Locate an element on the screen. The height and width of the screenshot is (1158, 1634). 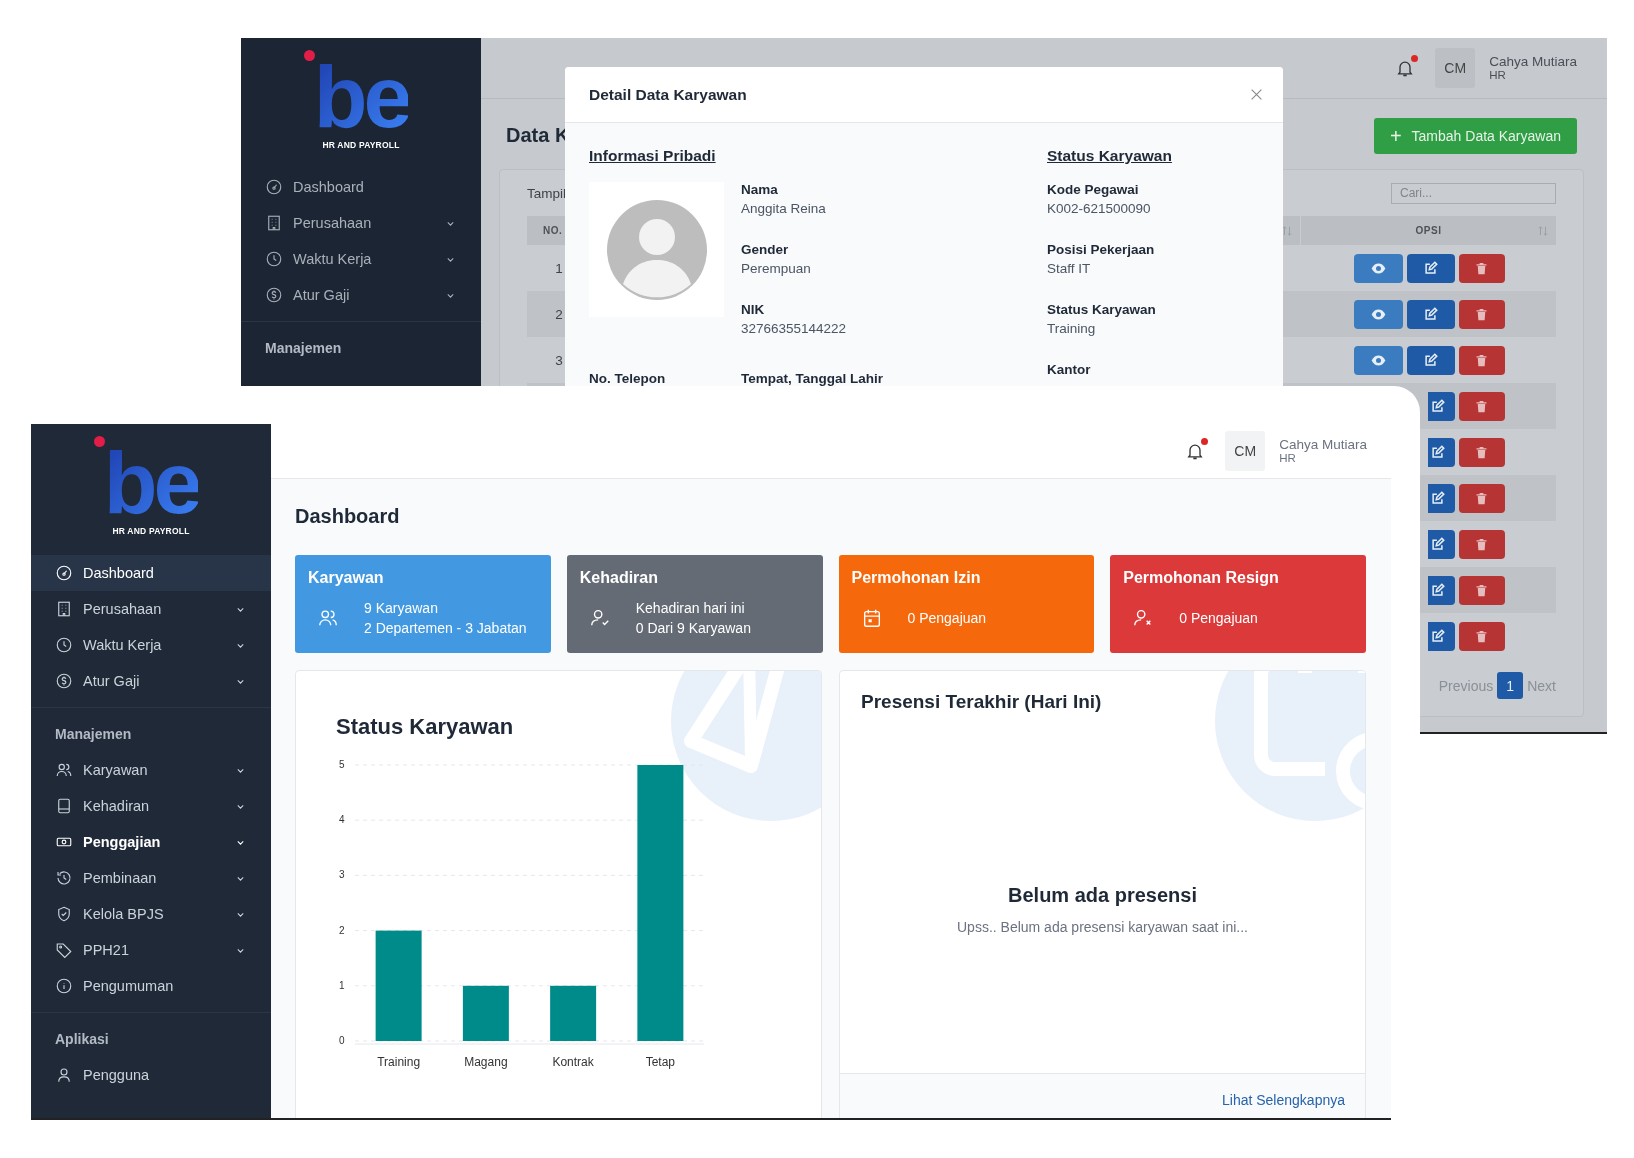
axis-label: 1 is located at coordinates (342, 985).